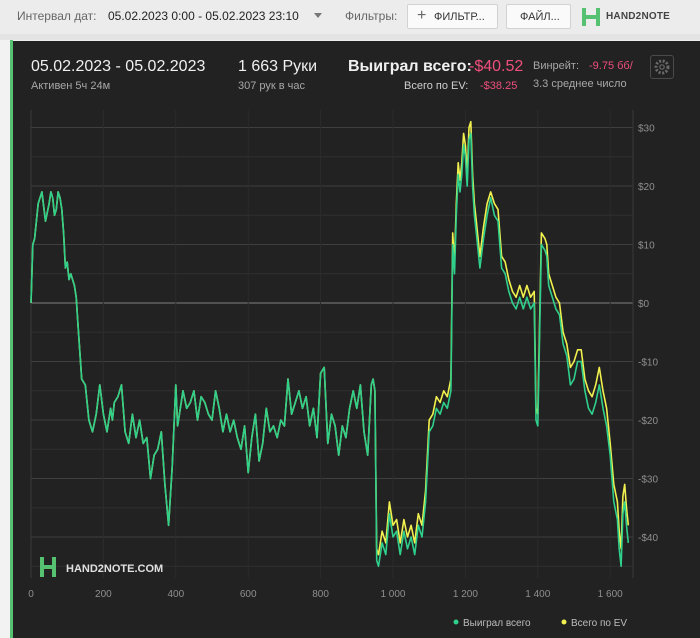  I want to click on x-tick-label: 600, so click(248, 594).